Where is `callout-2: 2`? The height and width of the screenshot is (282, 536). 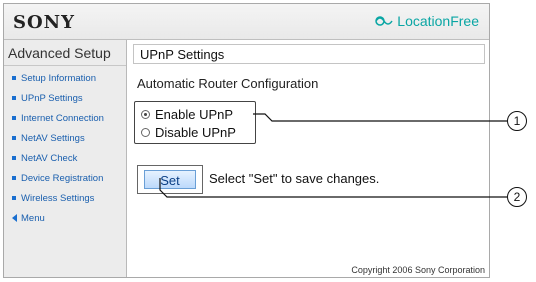 callout-2: 2 is located at coordinates (517, 197).